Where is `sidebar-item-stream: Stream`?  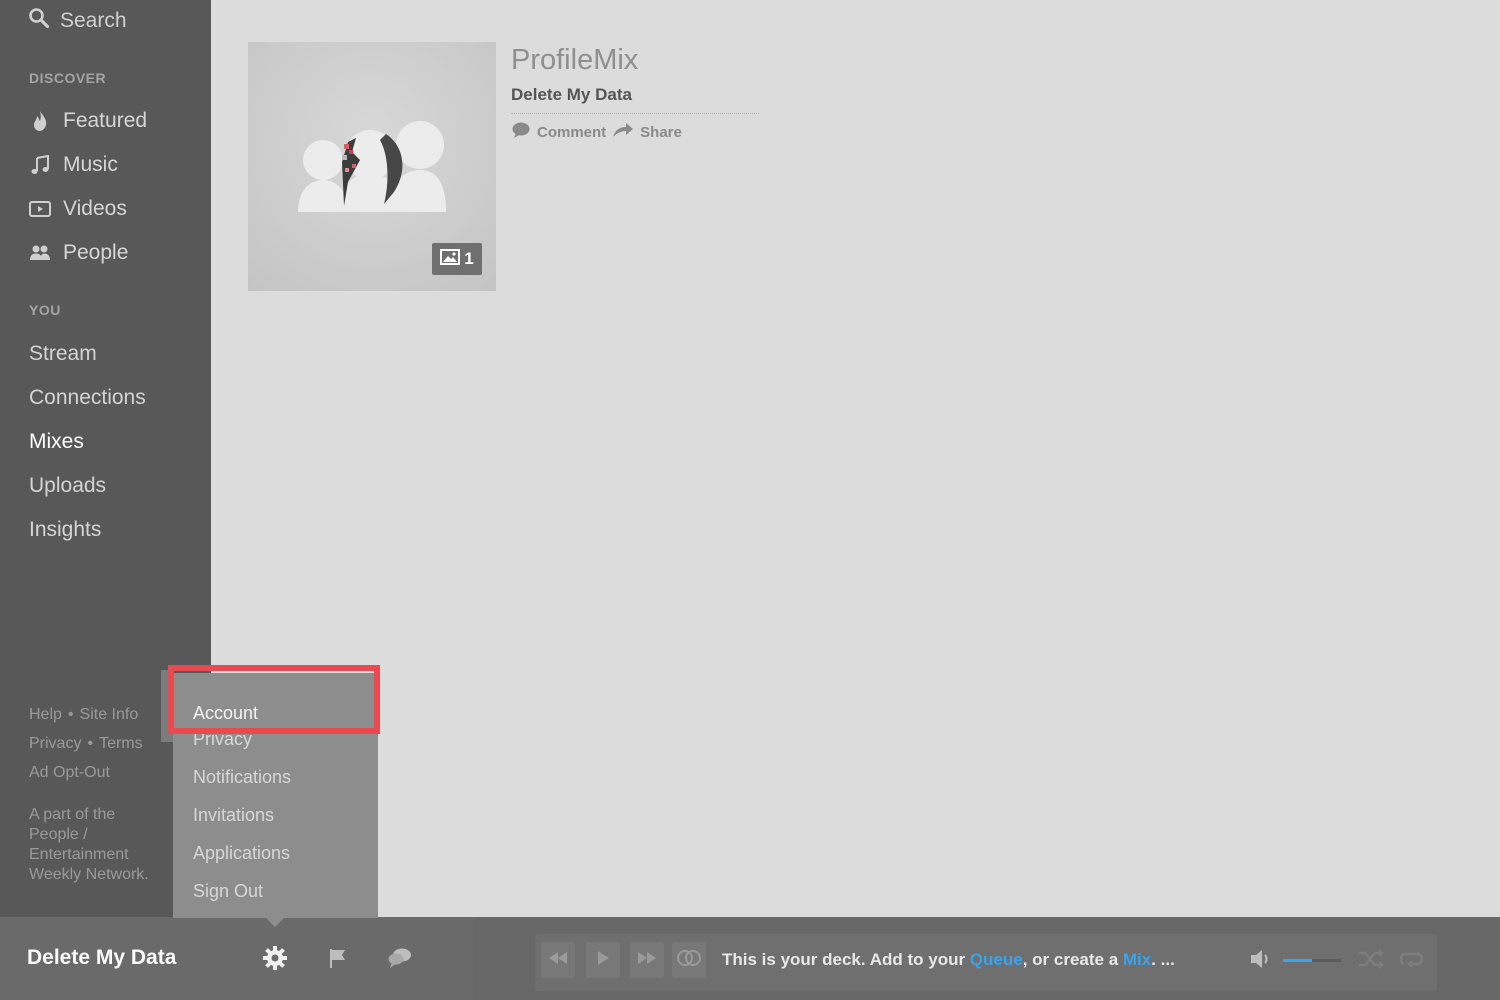
sidebar-item-stream: Stream is located at coordinates (63, 354).